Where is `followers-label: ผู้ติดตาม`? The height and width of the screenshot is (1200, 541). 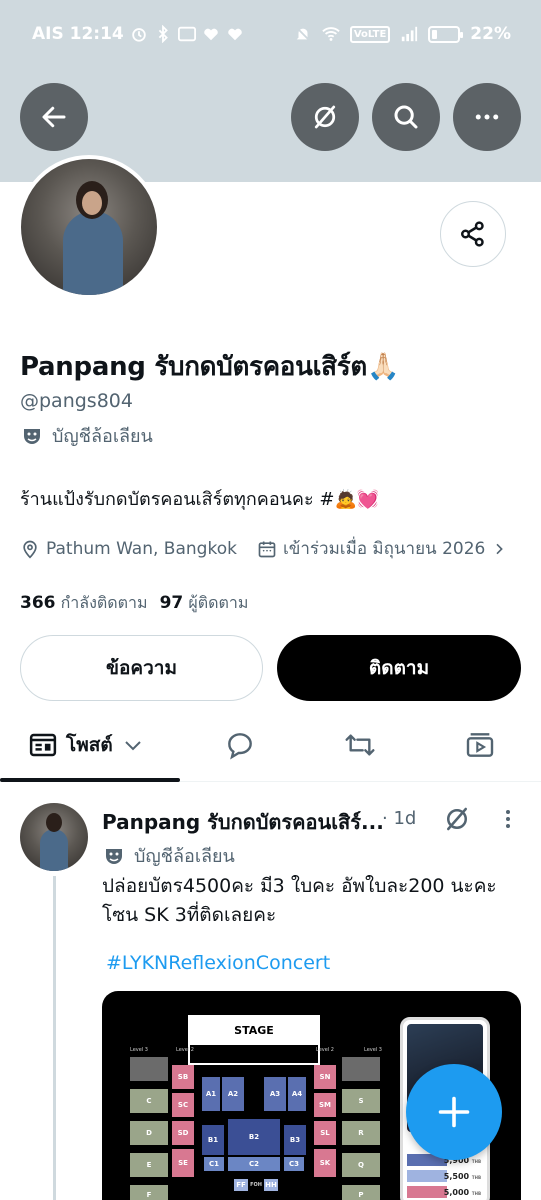 followers-label: ผู้ติดตาม is located at coordinates (218, 602).